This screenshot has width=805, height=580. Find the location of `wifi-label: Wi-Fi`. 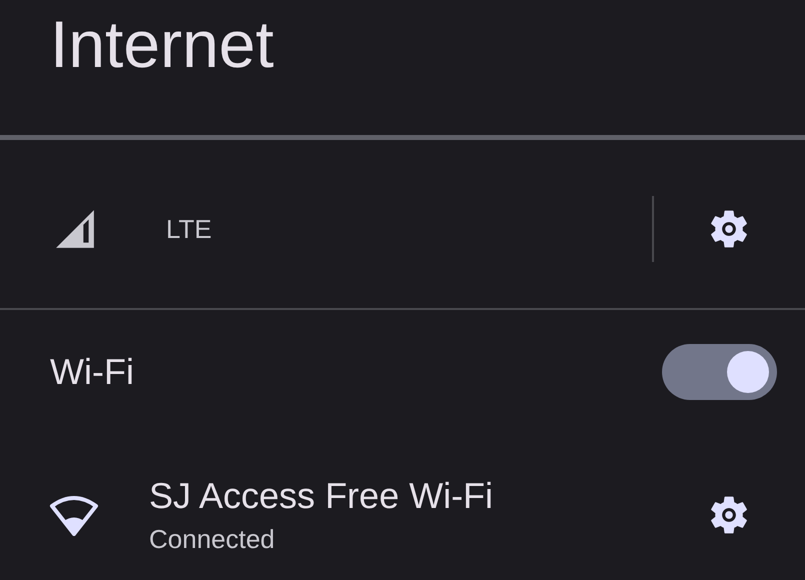

wifi-label: Wi-Fi is located at coordinates (92, 372).